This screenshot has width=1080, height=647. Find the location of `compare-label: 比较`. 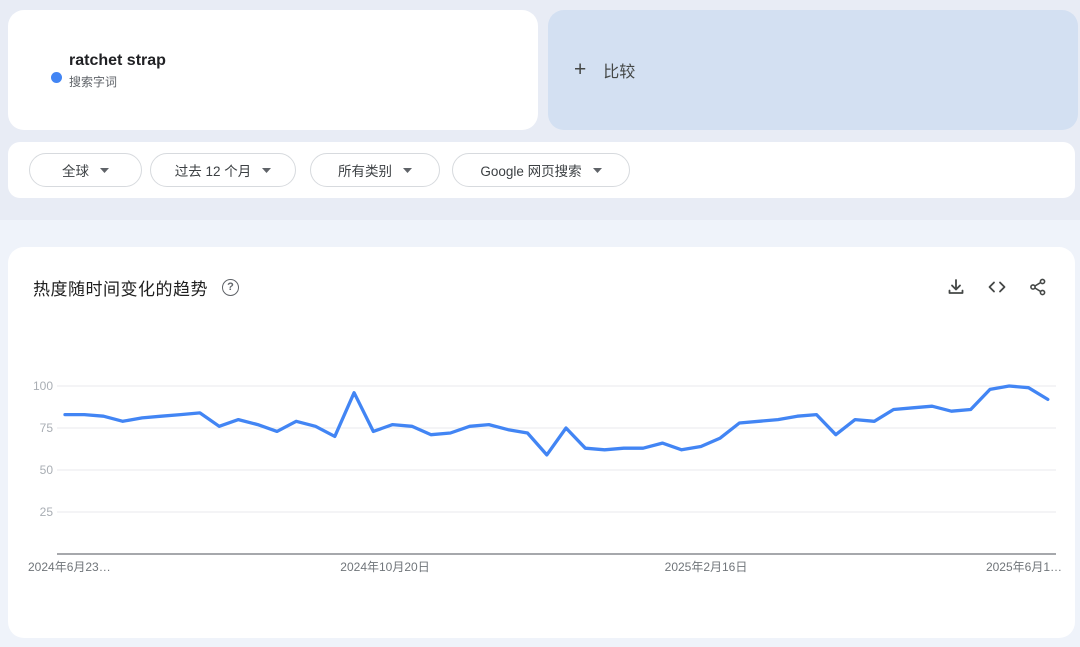

compare-label: 比较 is located at coordinates (619, 72).